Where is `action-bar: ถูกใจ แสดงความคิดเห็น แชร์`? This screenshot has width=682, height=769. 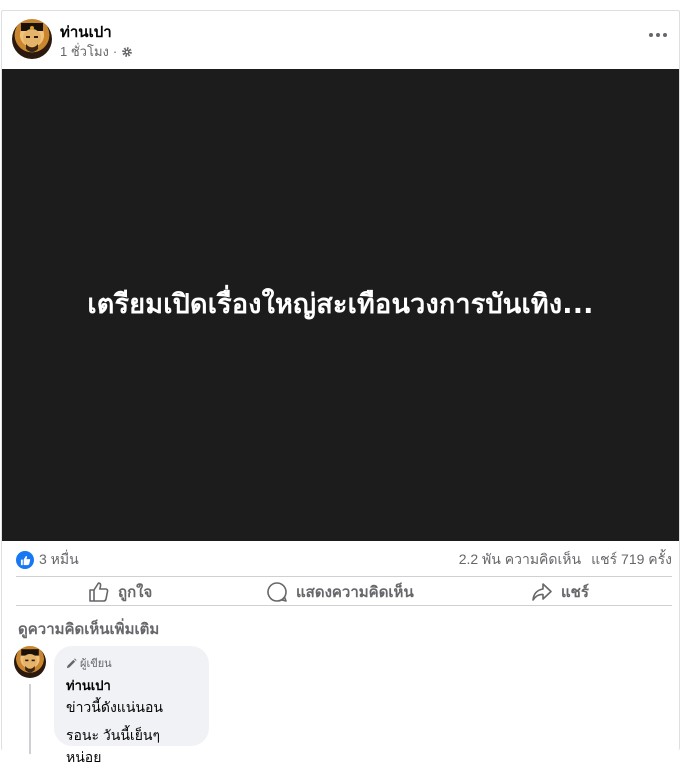
action-bar: ถูกใจ แสดงความคิดเห็น แชร์ is located at coordinates (344, 591).